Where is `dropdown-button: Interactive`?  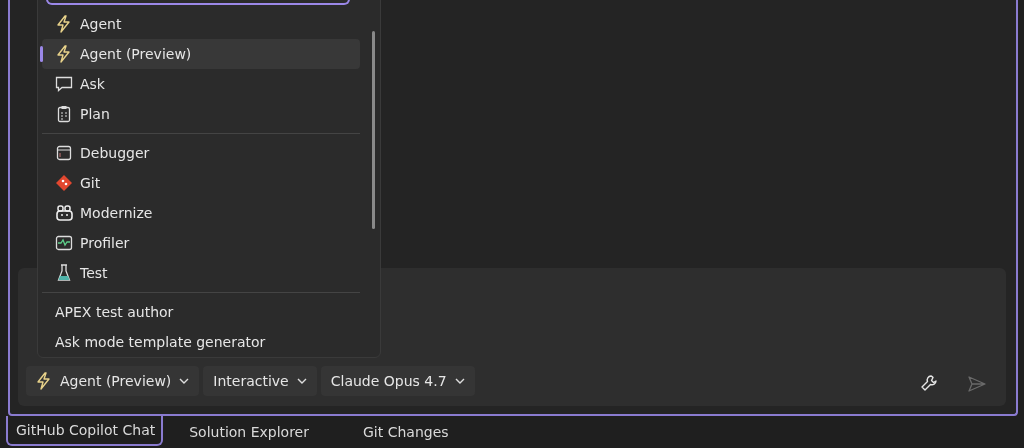
dropdown-button: Interactive is located at coordinates (260, 381).